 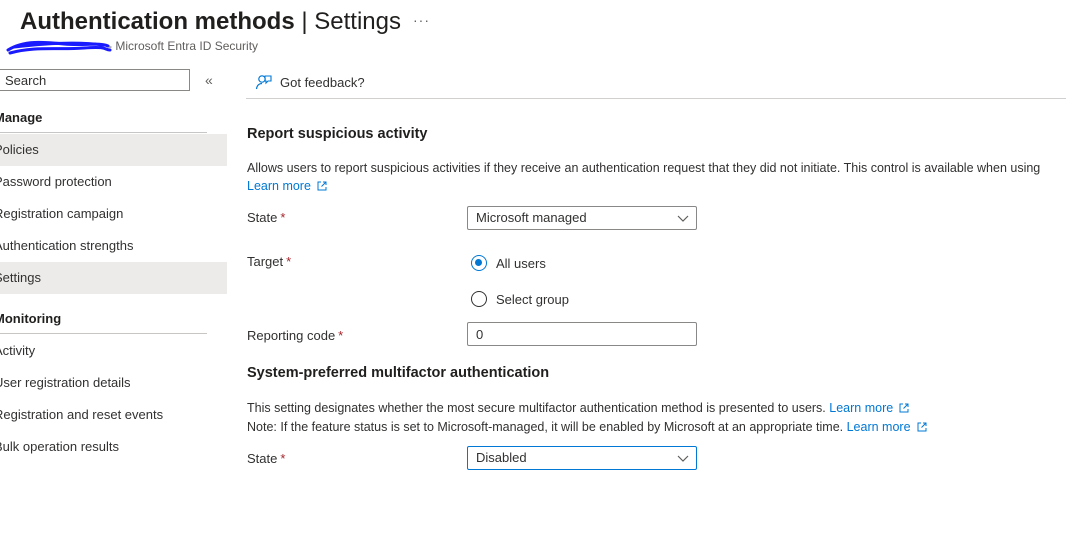 I want to click on sidebar-item-settings: Settings, so click(x=113, y=278).